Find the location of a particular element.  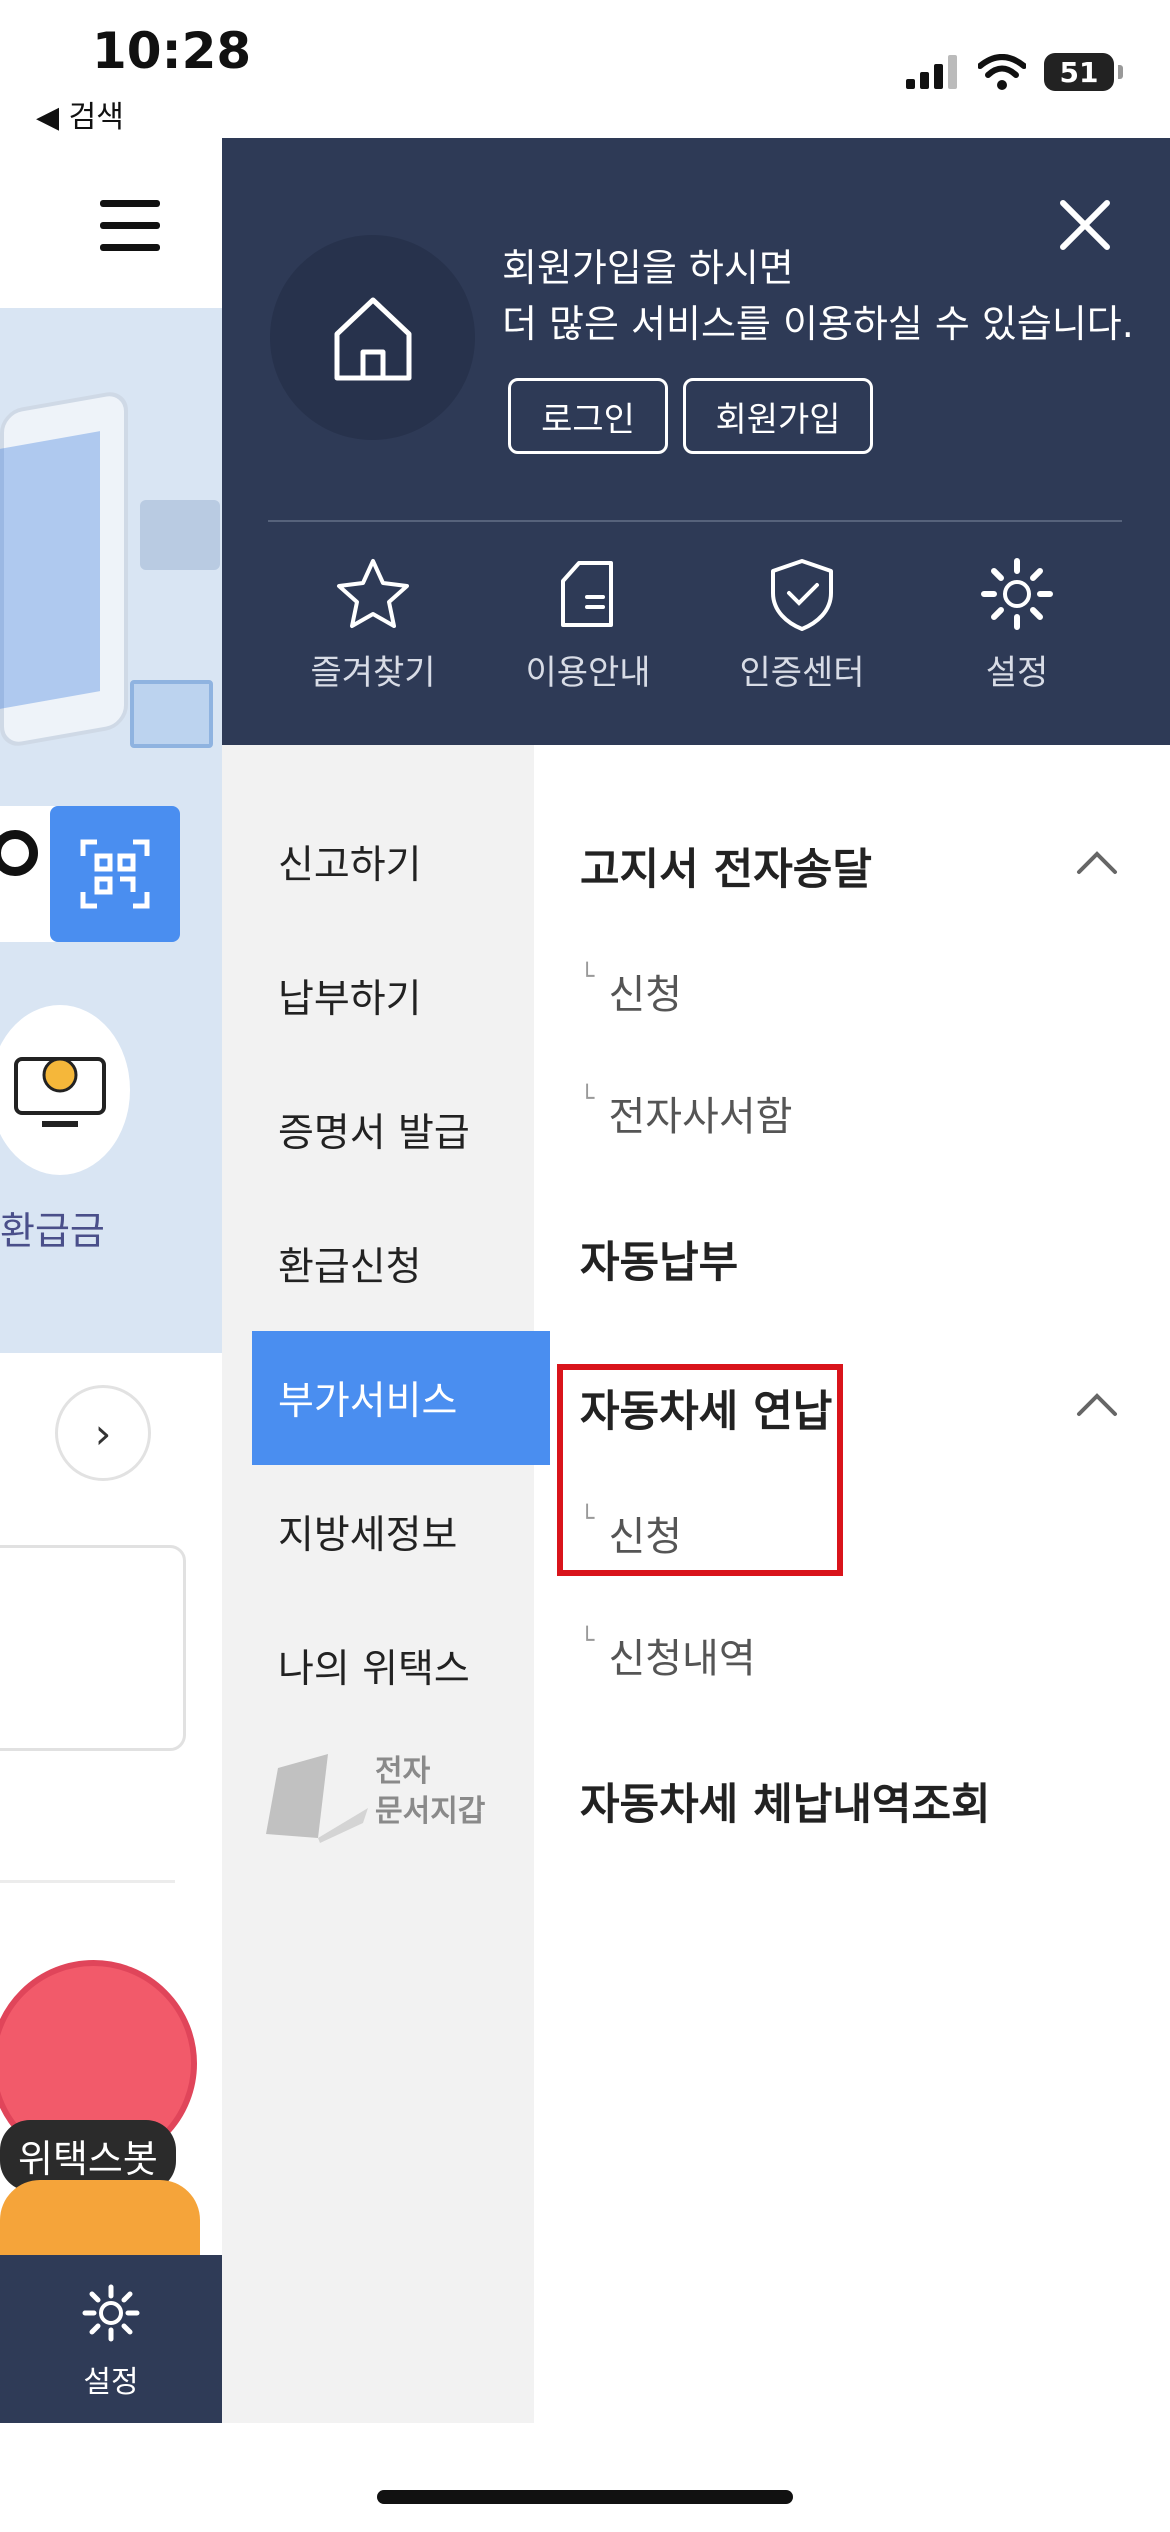

quick-link-label: 이용안내 is located at coordinates (588, 673).